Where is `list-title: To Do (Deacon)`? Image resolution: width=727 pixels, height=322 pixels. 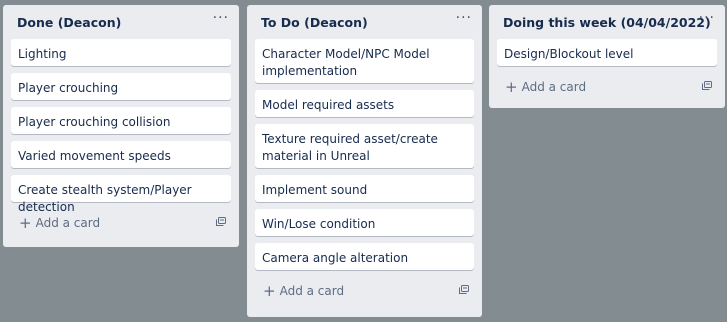 list-title: To Do (Deacon) is located at coordinates (314, 22).